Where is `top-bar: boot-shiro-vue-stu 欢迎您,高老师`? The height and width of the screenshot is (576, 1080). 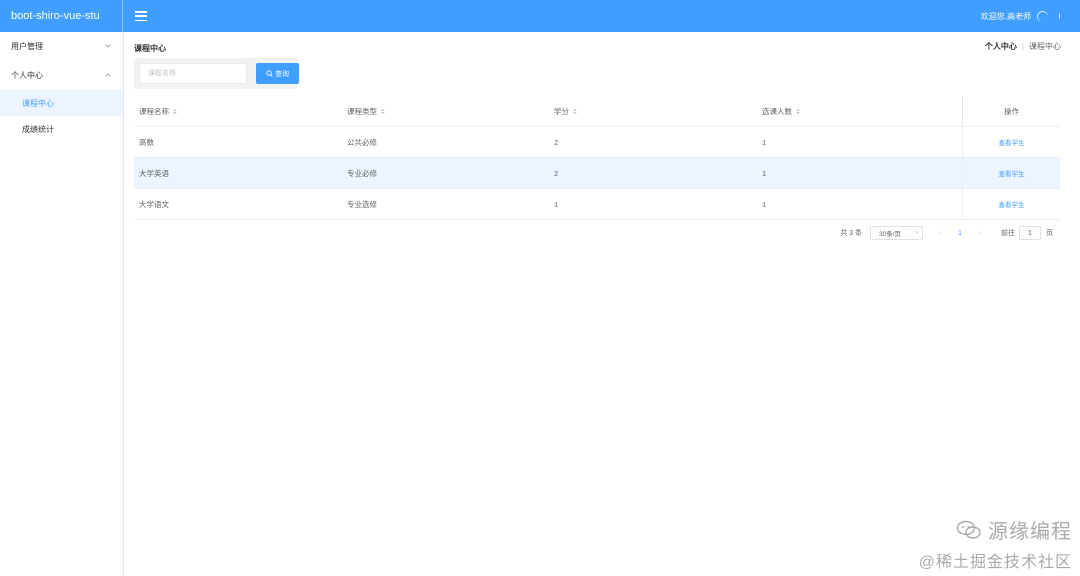
top-bar: boot-shiro-vue-stu 欢迎您,高老师 is located at coordinates (540, 16).